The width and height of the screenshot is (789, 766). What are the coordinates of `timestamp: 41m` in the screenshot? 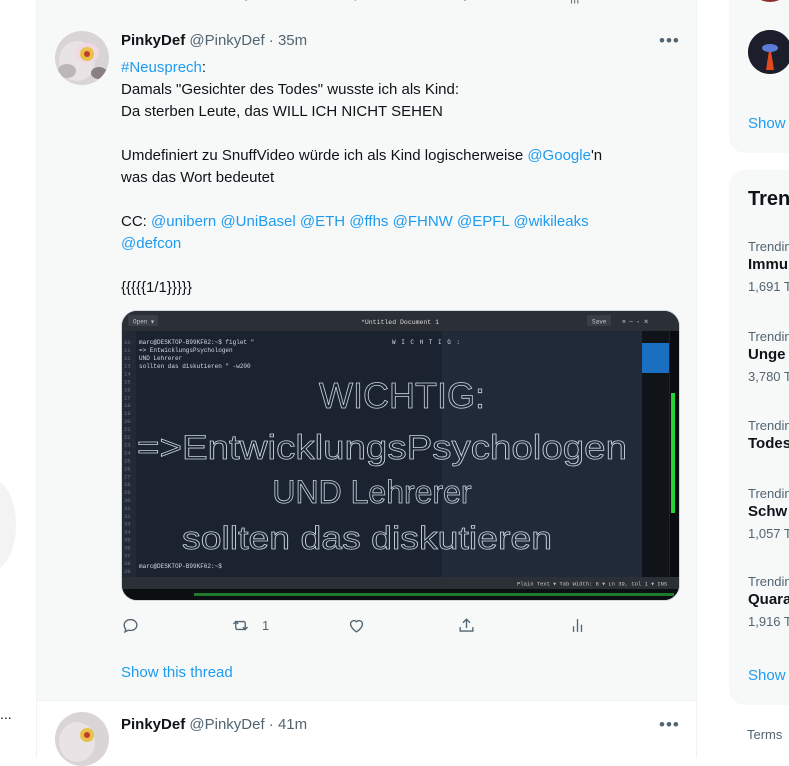 It's located at (292, 724).